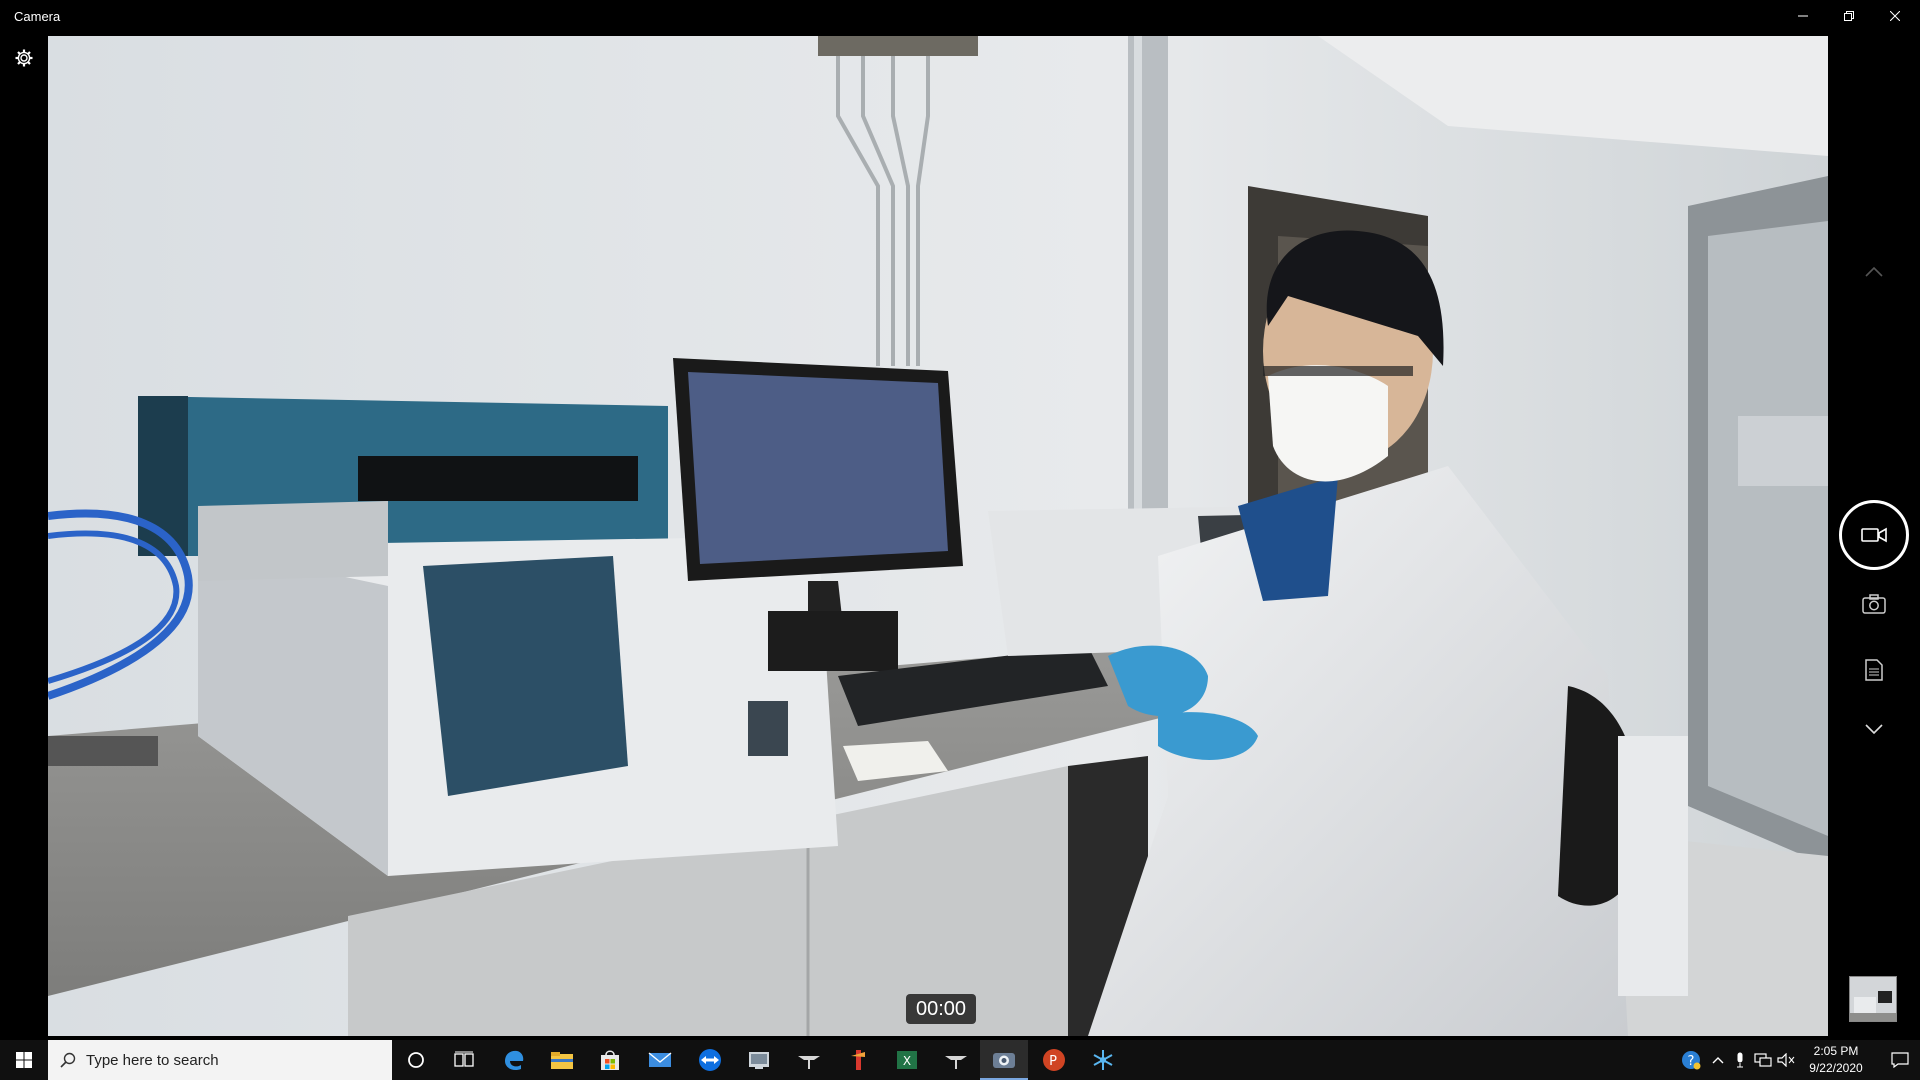 This screenshot has width=1920, height=1080. I want to click on taskbar-powerpoint: P, so click(1054, 1060).